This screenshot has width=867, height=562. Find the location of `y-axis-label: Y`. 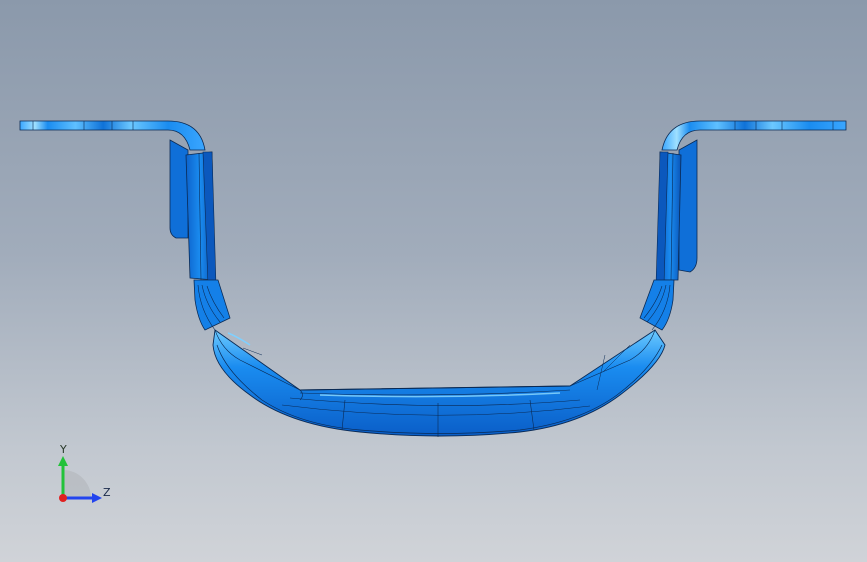

y-axis-label: Y is located at coordinates (63, 449).